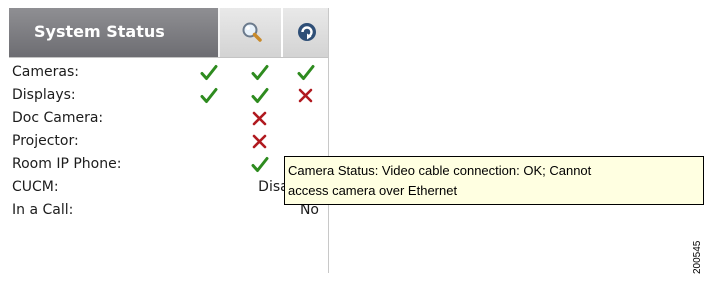  I want to click on figure-id: 200545, so click(697, 257).